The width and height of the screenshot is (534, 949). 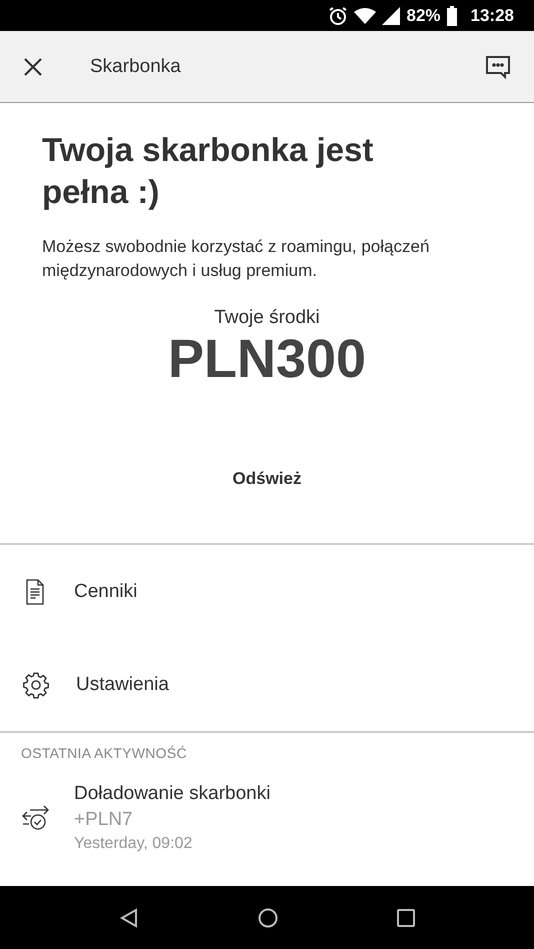 I want to click on back-icon, so click(x=129, y=918).